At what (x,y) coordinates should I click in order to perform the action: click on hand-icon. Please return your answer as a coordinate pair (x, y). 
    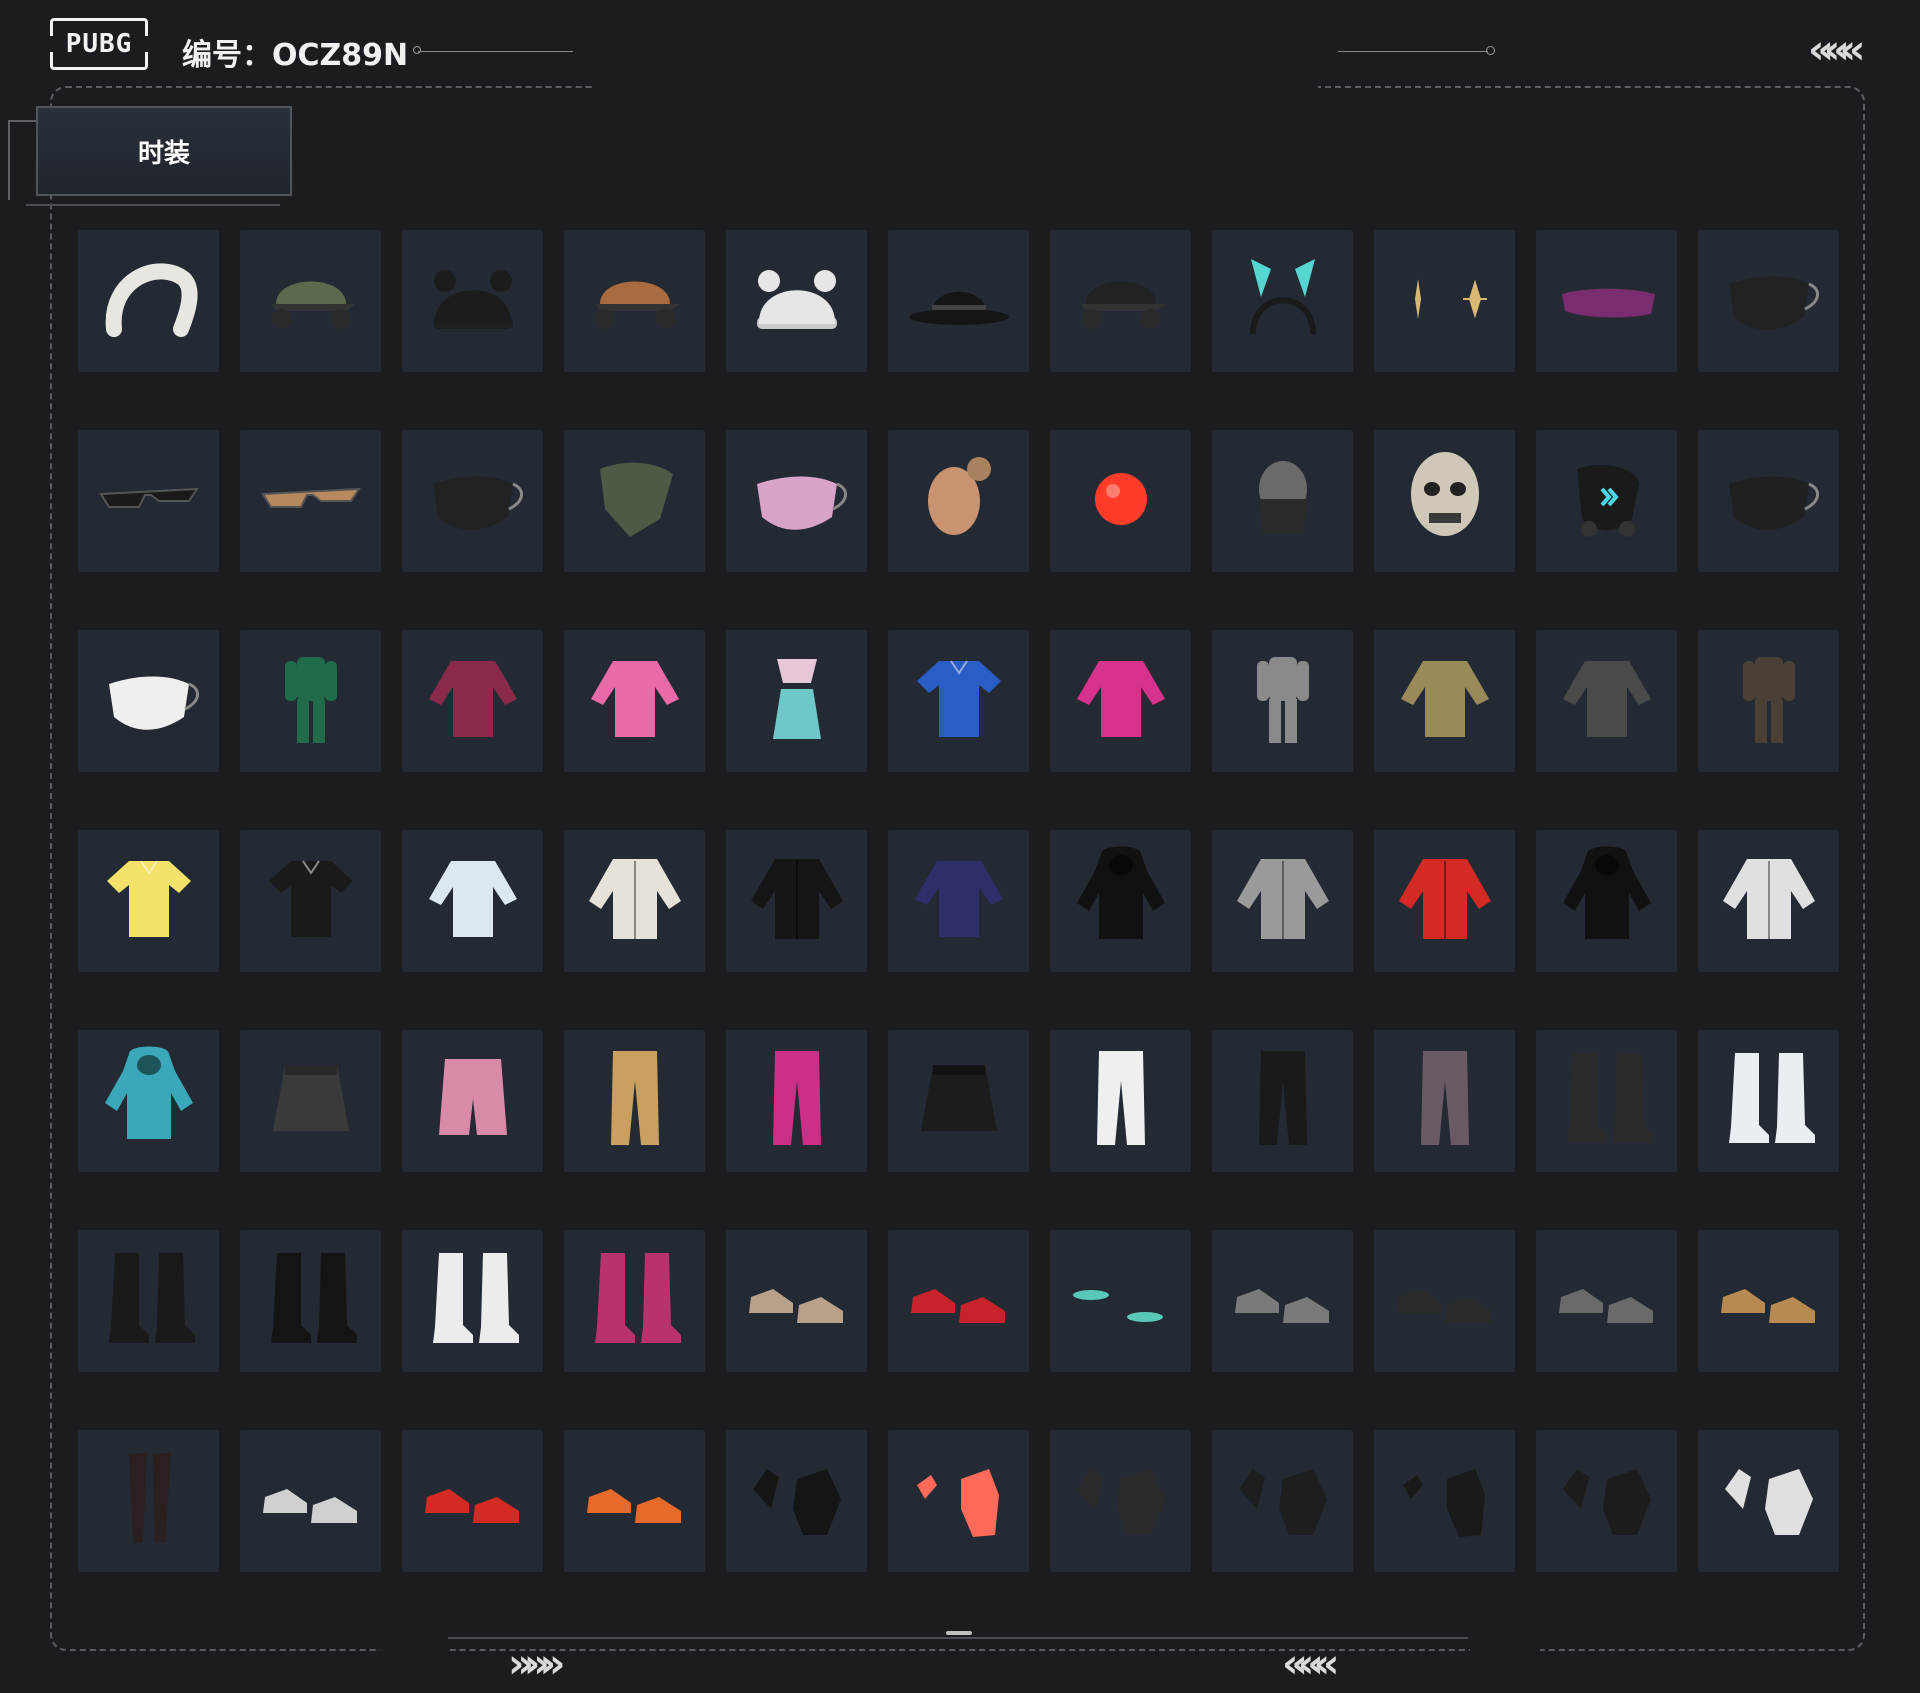
    Looking at the image, I should click on (1445, 1501).